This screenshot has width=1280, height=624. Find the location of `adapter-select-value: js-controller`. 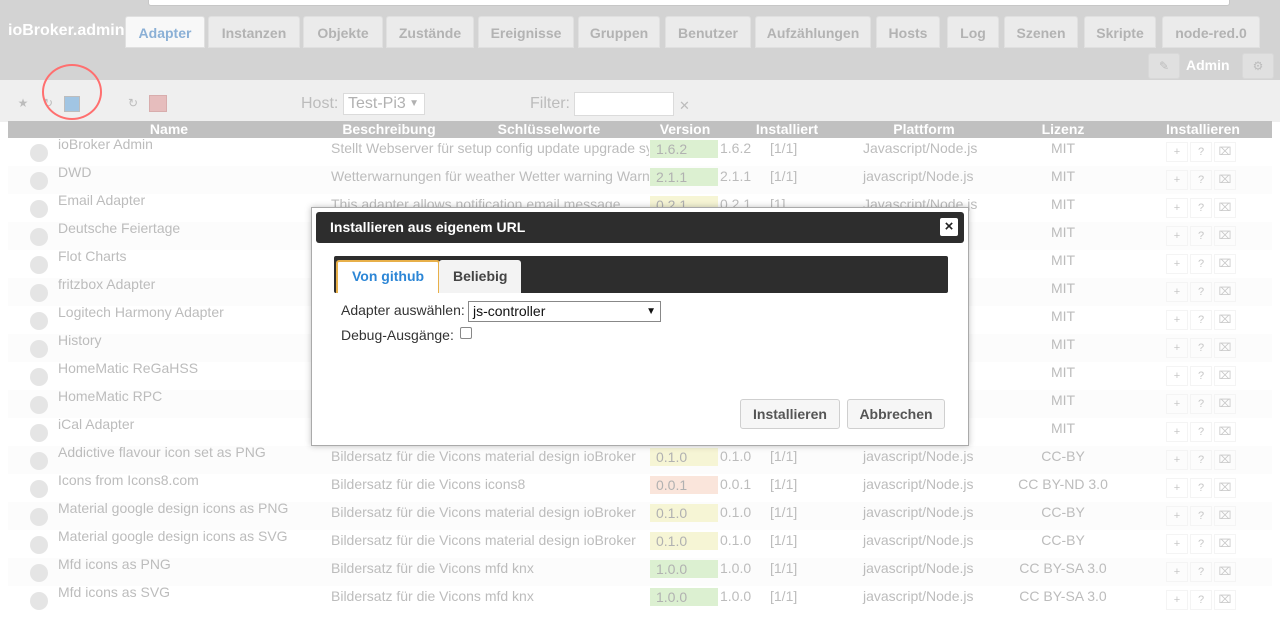

adapter-select-value: js-controller is located at coordinates (509, 311).